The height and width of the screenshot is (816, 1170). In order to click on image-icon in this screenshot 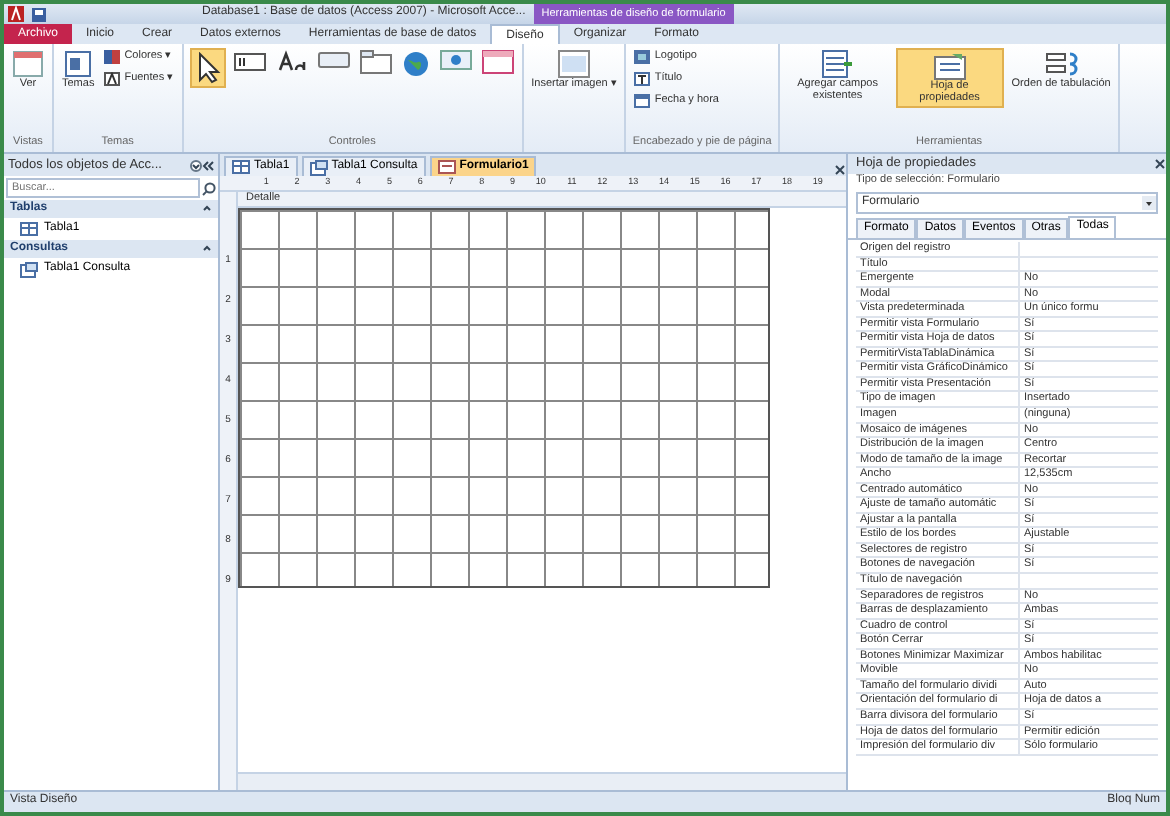, I will do `click(573, 64)`.